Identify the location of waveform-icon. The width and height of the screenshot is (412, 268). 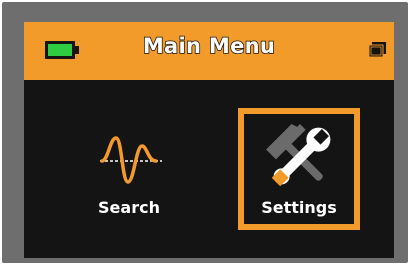
(131, 160).